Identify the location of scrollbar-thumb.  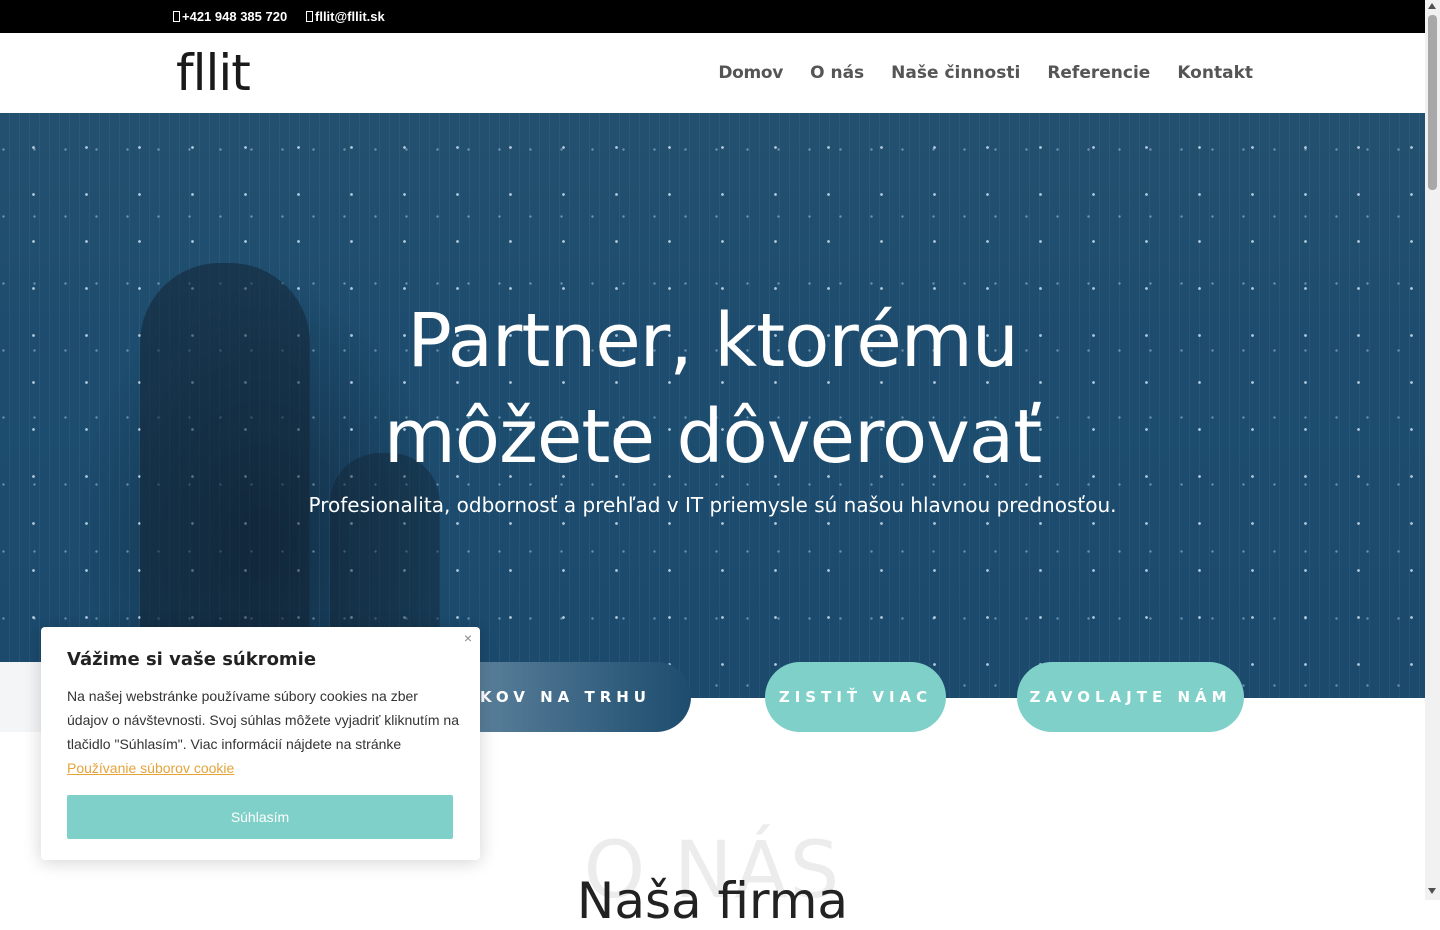
(1432, 102).